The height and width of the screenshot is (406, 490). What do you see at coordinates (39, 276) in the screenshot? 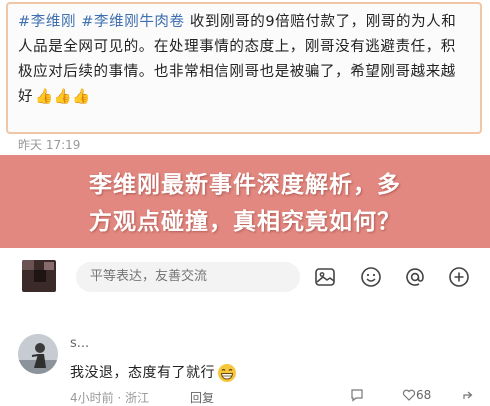
I see `avatar` at bounding box center [39, 276].